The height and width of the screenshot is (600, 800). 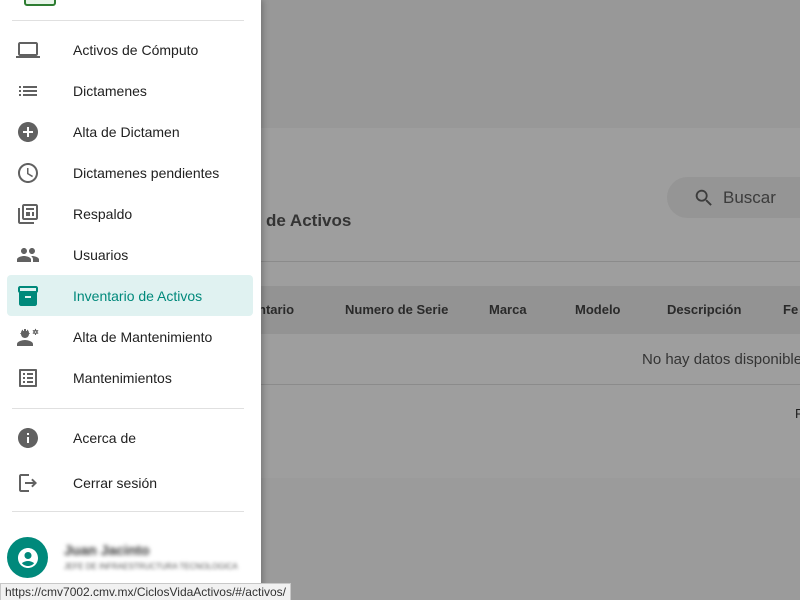 I want to click on account-circle-icon, so click(x=27, y=557).